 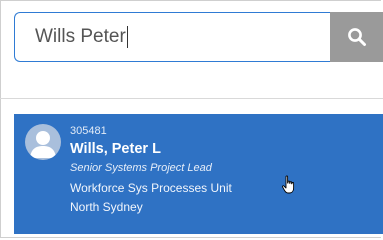 What do you see at coordinates (43, 142) in the screenshot?
I see `person-icon` at bounding box center [43, 142].